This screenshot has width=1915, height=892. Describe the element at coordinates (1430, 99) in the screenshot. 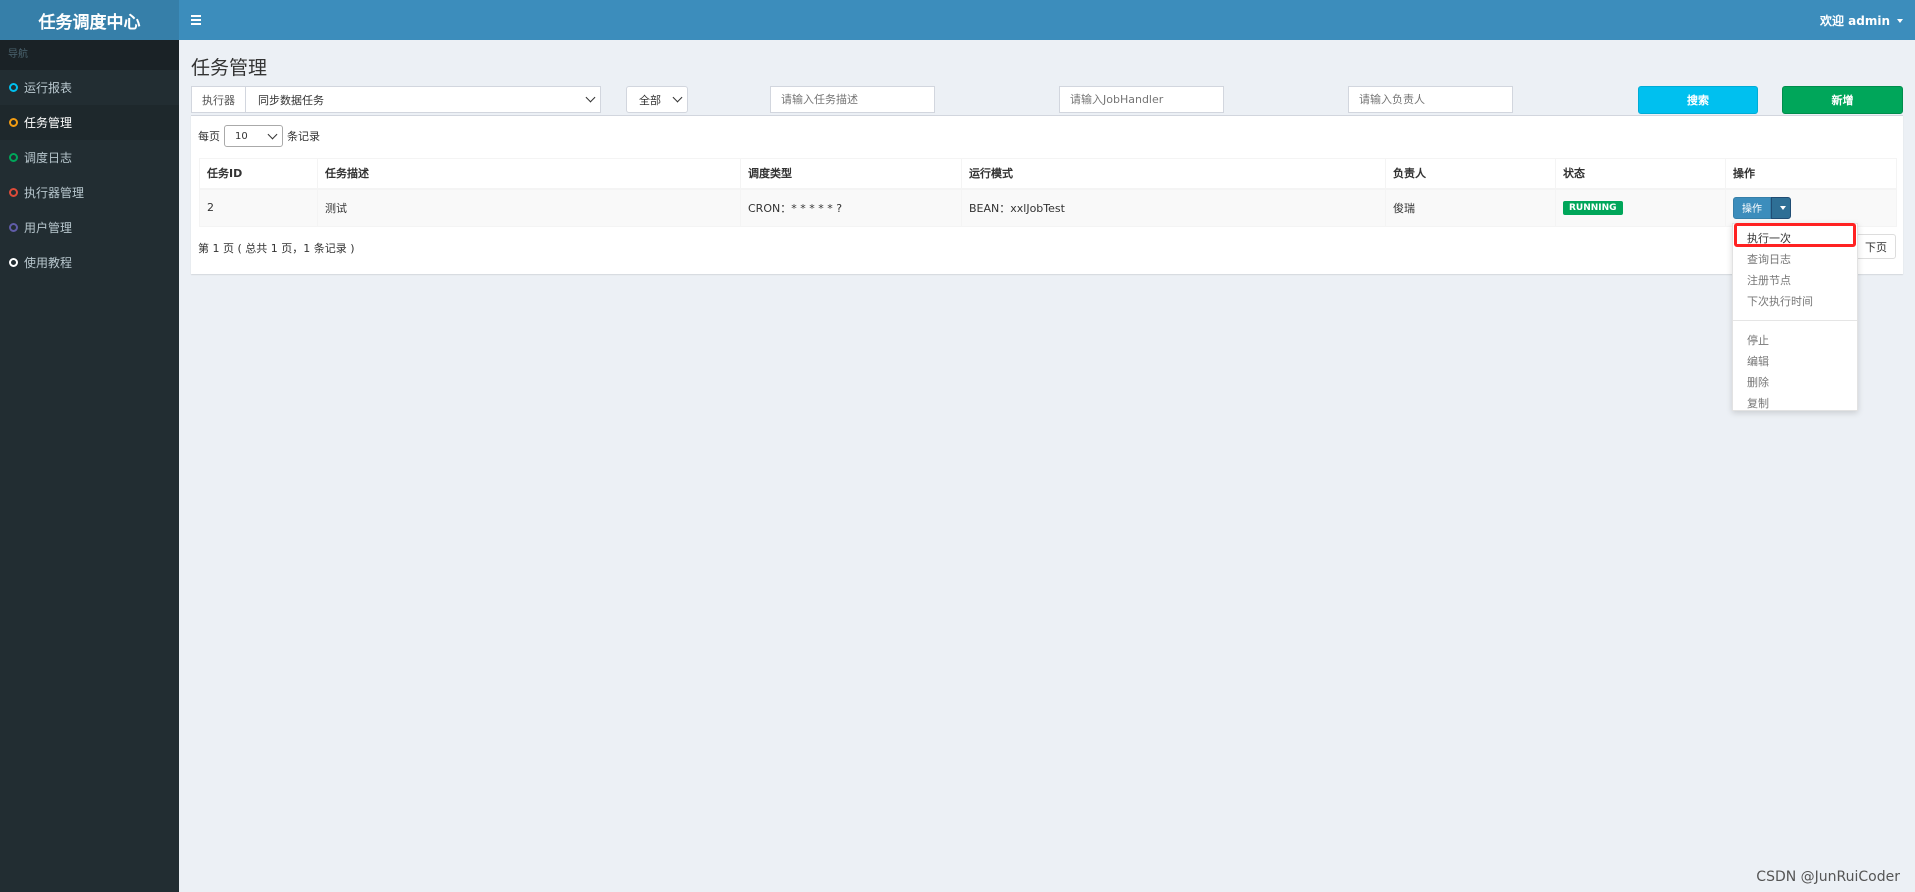

I see `author-input` at that location.